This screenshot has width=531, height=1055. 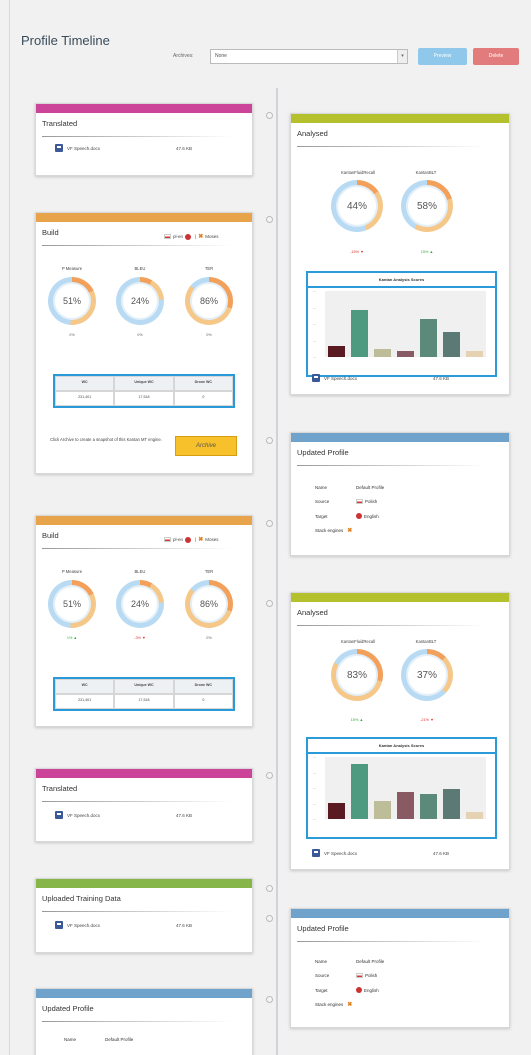 What do you see at coordinates (316, 853) in the screenshot?
I see `document-icon` at bounding box center [316, 853].